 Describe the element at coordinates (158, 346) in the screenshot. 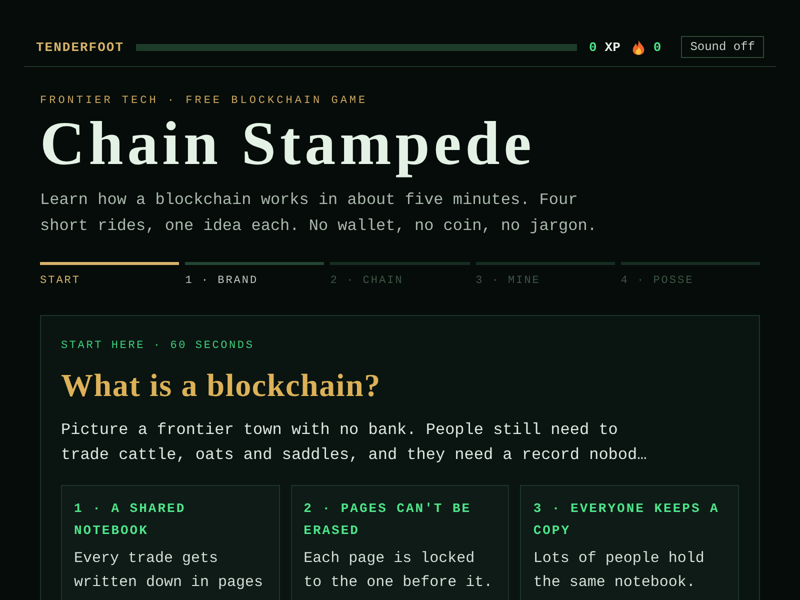

I see `lesson-eyebrow: START HERE · 60 SECONDS` at that location.